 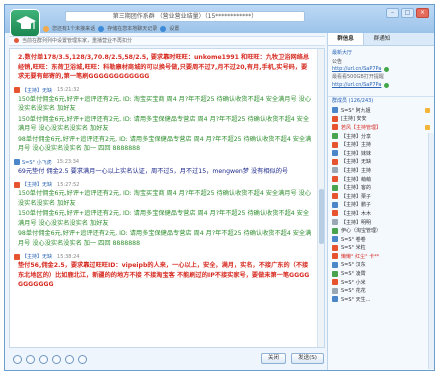 What do you see at coordinates (381, 282) in the screenshot?
I see `member-item: S=S° 小米` at bounding box center [381, 282].